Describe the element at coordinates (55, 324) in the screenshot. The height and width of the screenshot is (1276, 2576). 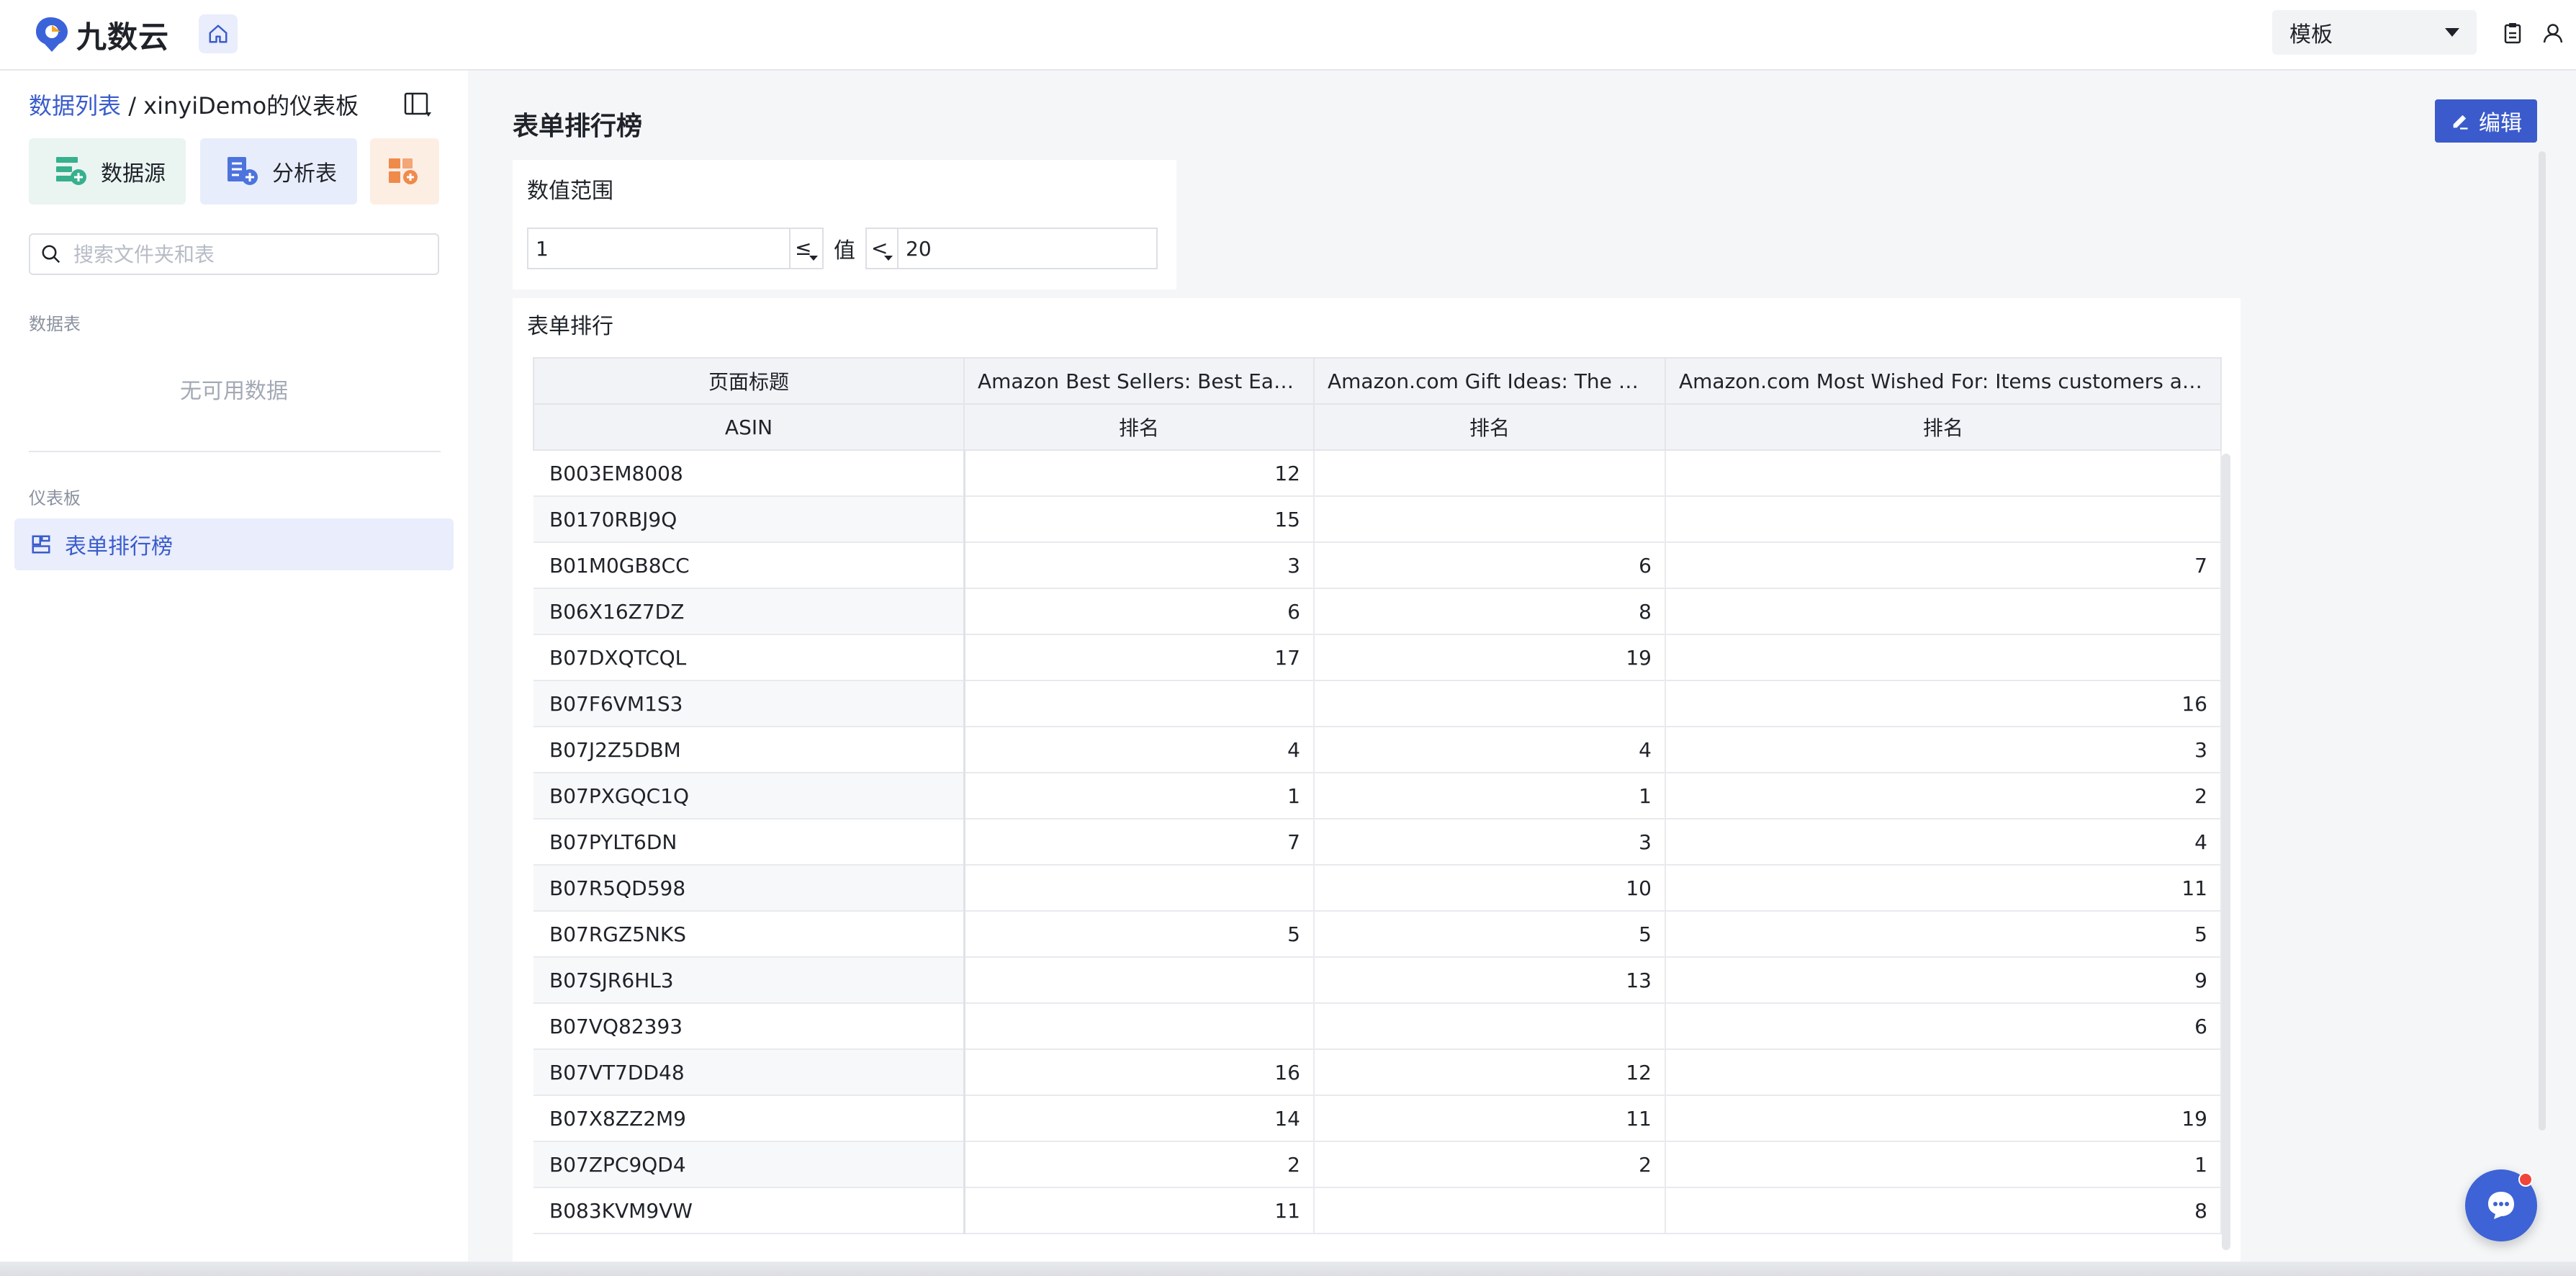
I see `section-label-tables: 数据表` at that location.